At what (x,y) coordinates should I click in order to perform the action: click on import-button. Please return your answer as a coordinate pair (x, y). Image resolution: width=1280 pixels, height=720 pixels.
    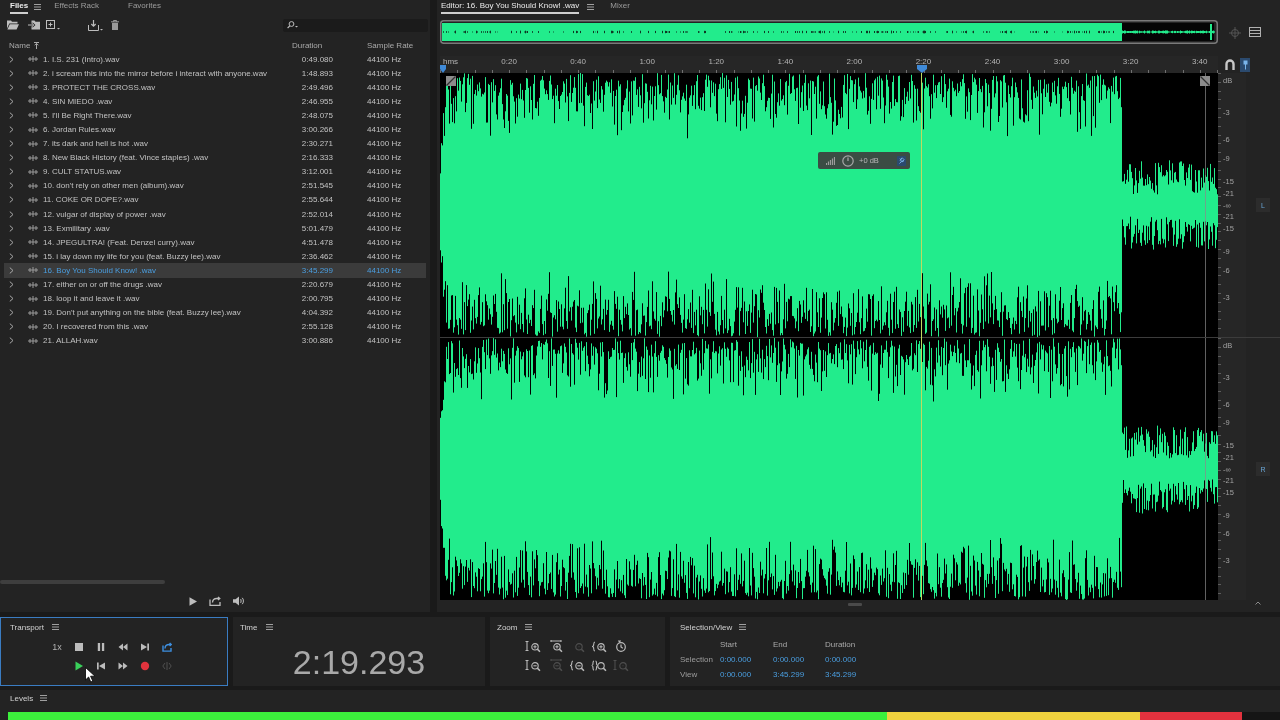
    Looking at the image, I should click on (34, 25).